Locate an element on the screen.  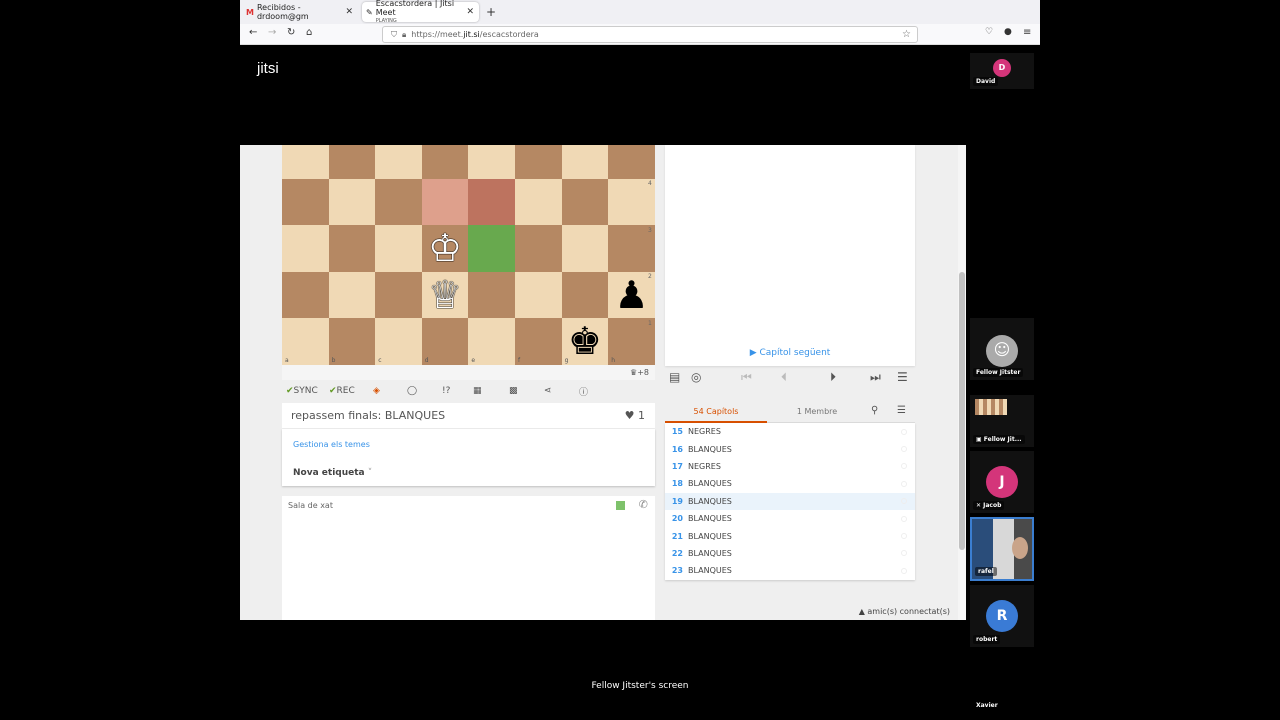
target-icon: ◎ is located at coordinates (696, 377).